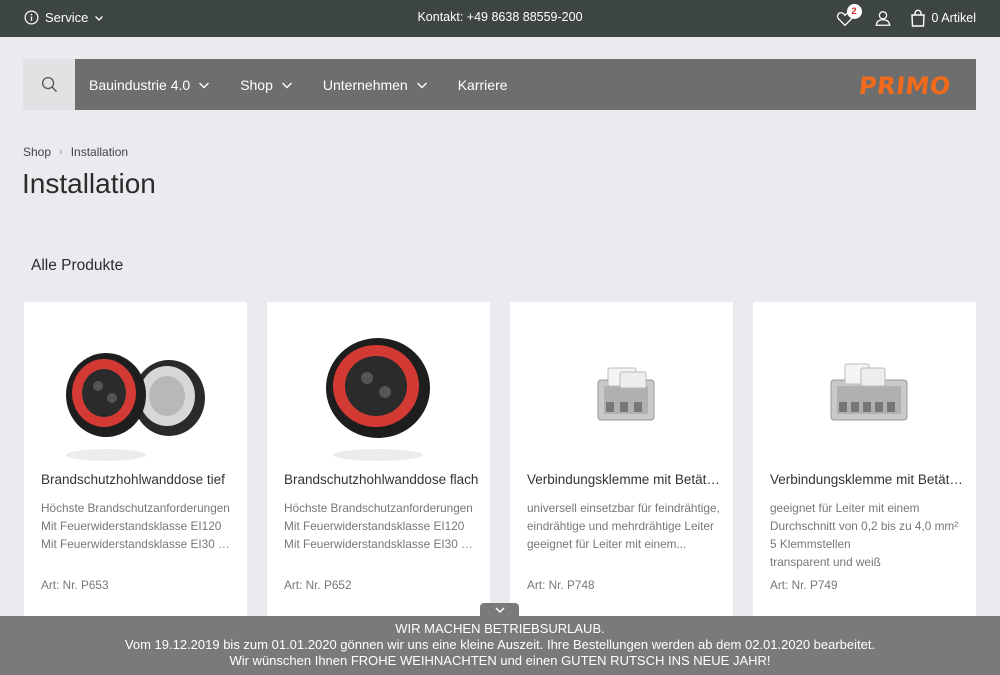  I want to click on description-line: eindrähtige und mehrdrähtige Leiter, so click(620, 526).